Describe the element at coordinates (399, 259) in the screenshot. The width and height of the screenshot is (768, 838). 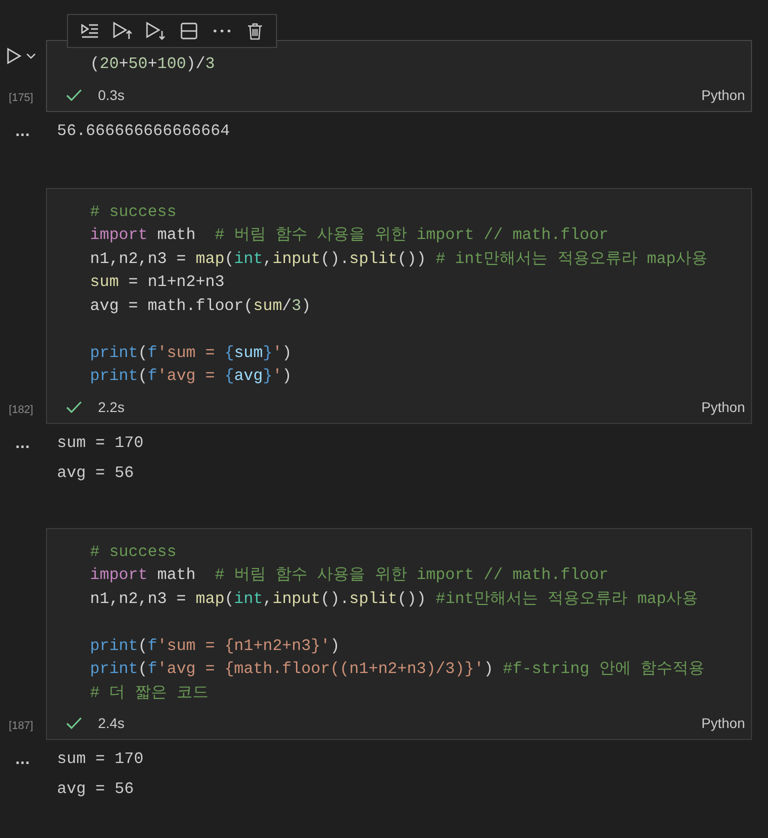
I see `code-line: n1,n2,n3 = map(int,input().split()) # int만해서는 적용오류라 map사용` at that location.